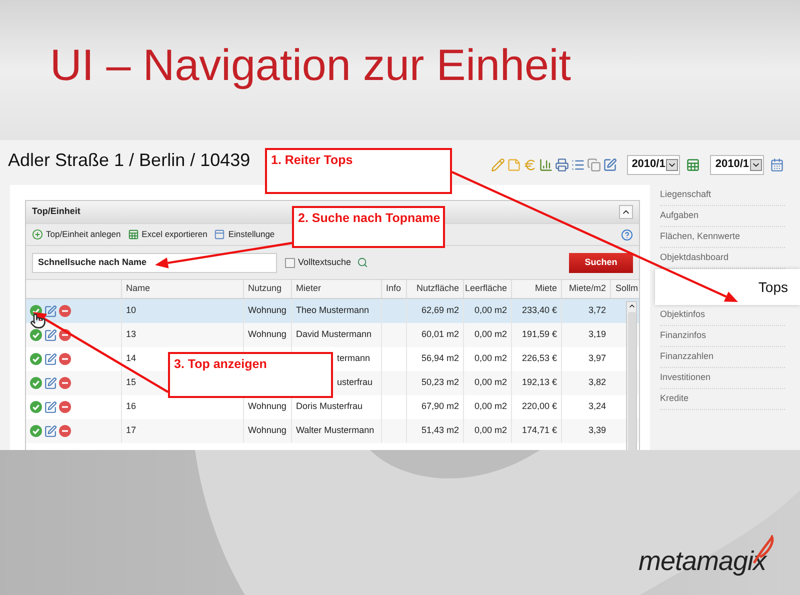 The image size is (800, 595). I want to click on table-cell: Wohnung, so click(267, 431).